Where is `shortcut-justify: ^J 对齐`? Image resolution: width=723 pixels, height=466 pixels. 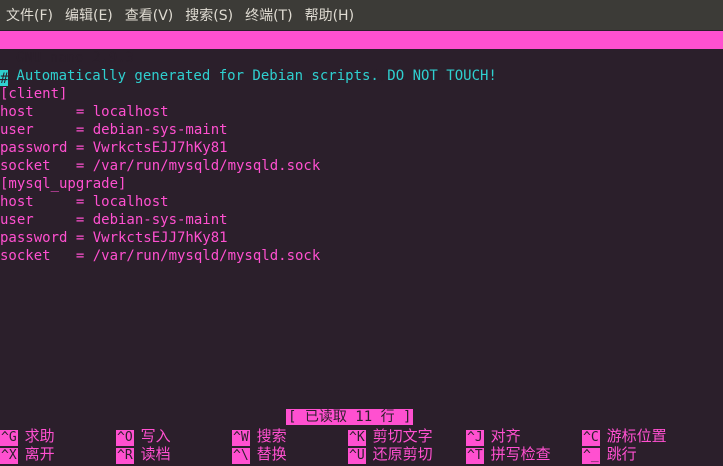 shortcut-justify: ^J 对齐 is located at coordinates (493, 436).